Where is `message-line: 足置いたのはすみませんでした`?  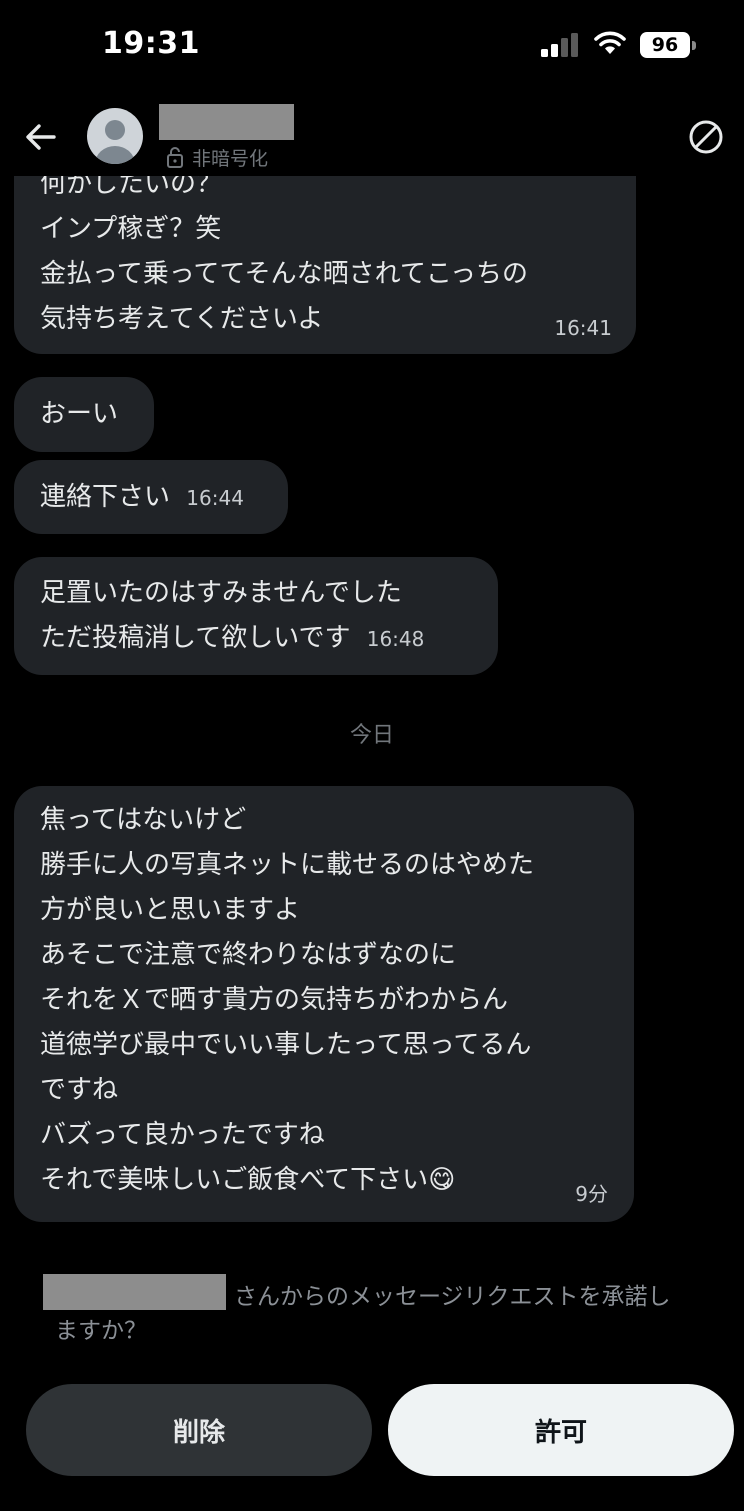
message-line: 足置いたのはすみませんでした is located at coordinates (221, 593).